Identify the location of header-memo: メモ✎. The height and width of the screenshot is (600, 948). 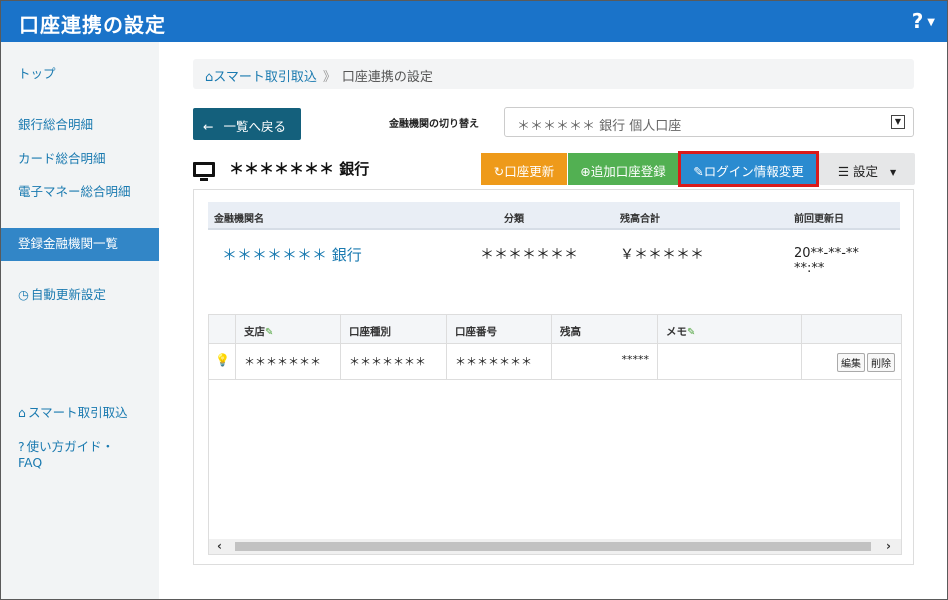
(729, 329).